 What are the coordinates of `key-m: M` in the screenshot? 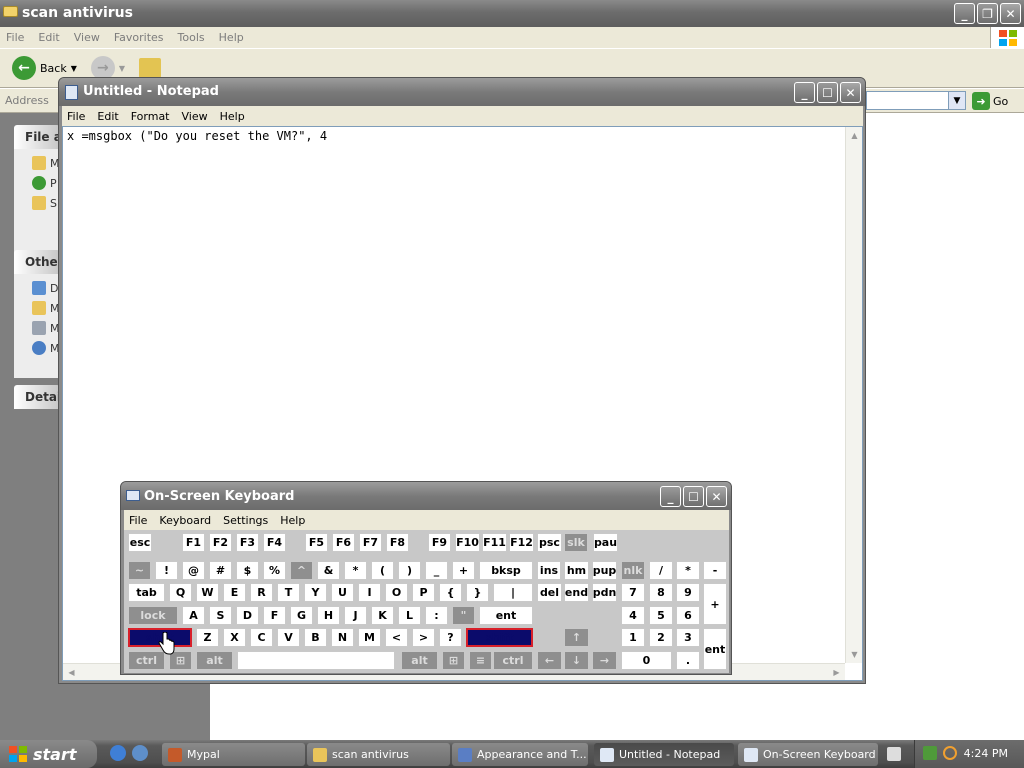 It's located at (369, 637).